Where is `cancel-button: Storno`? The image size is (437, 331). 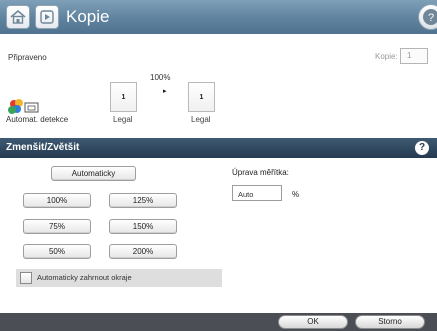
cancel-button: Storno is located at coordinates (390, 322).